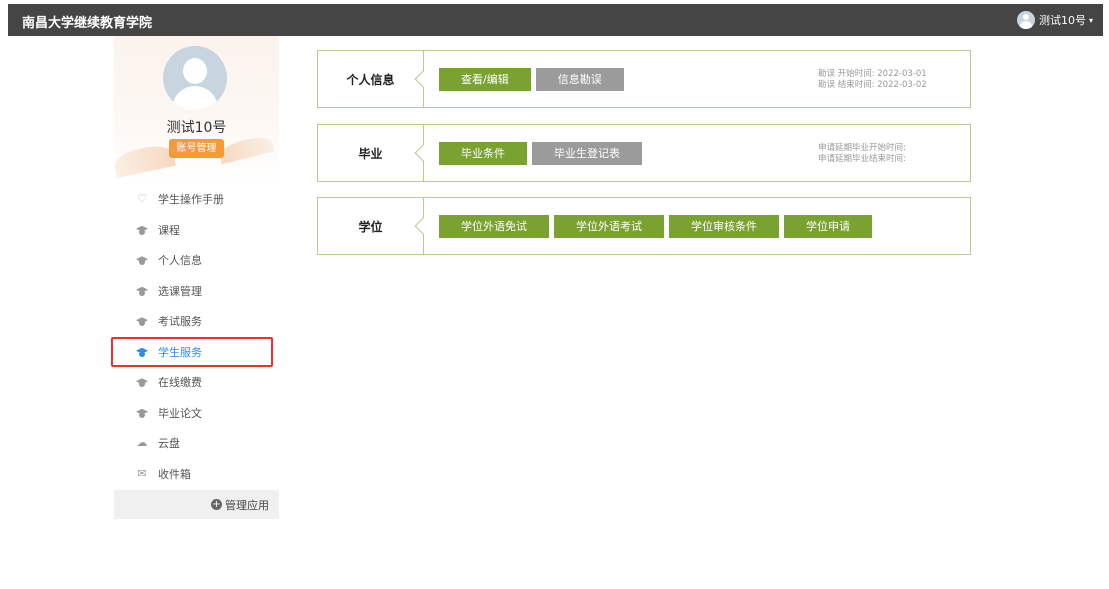 Image resolution: width=1109 pixels, height=589 pixels. What do you see at coordinates (174, 474) in the screenshot?
I see `sidebar-item-label: 收件箱` at bounding box center [174, 474].